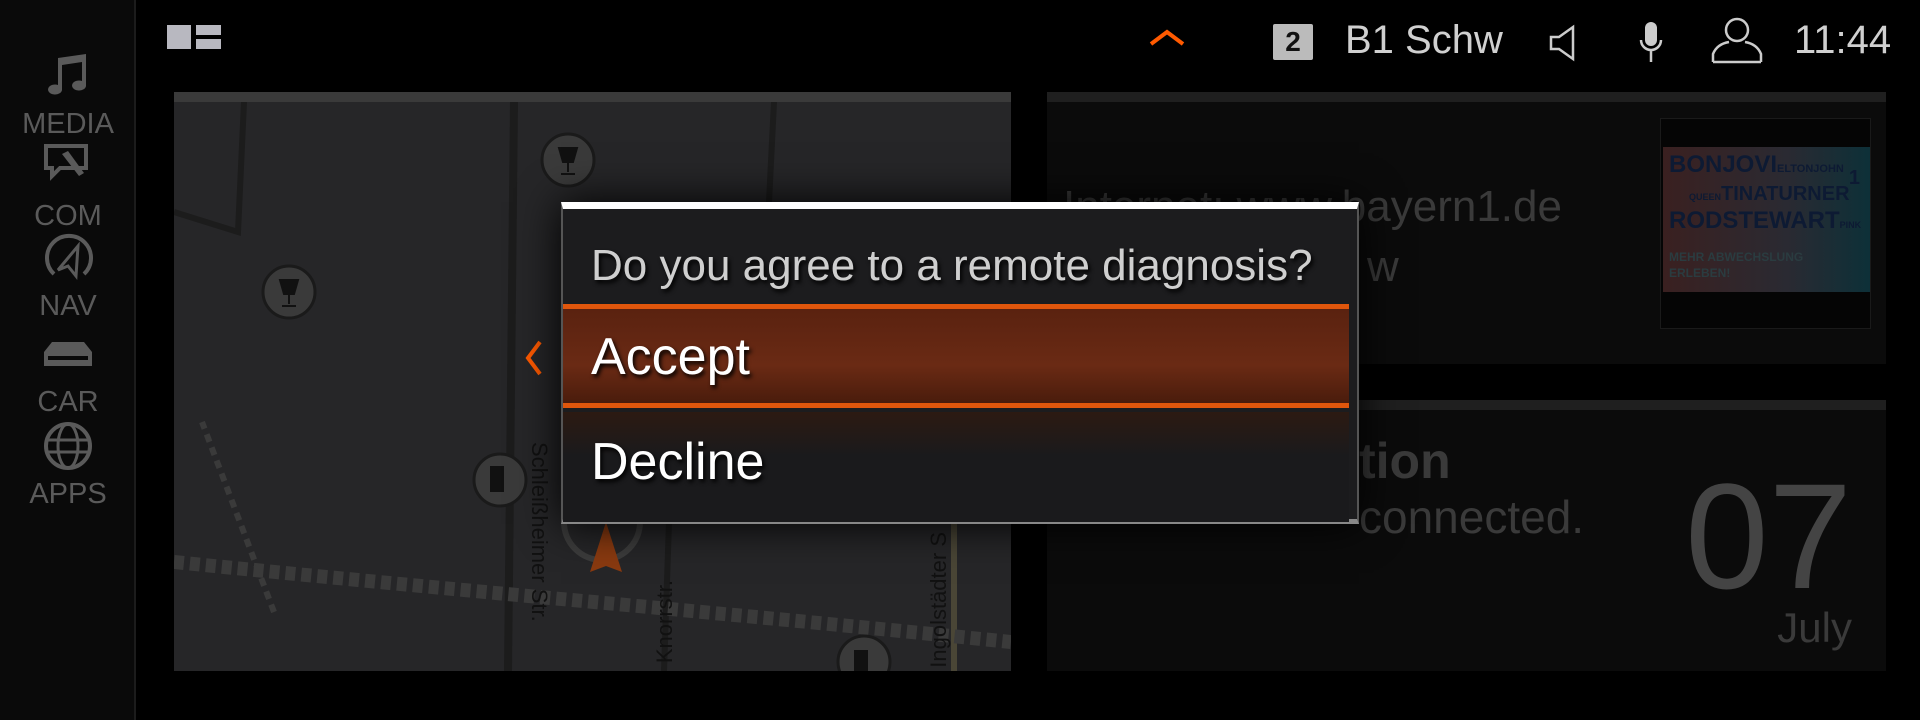  Describe the element at coordinates (1167, 38) in the screenshot. I see `chevron-up-icon` at that location.